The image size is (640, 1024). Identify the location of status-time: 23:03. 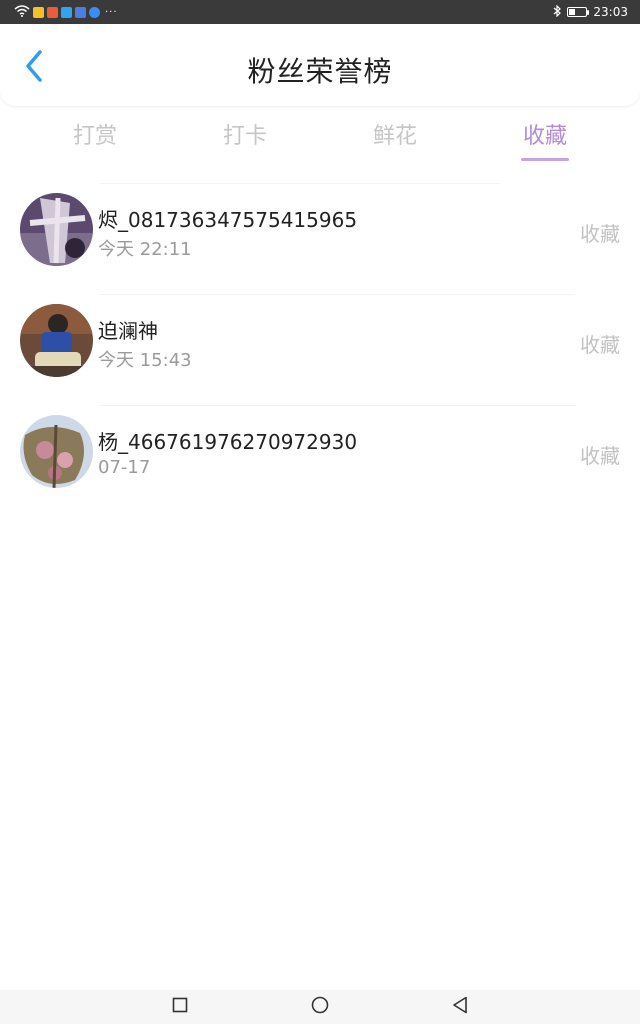
(610, 12).